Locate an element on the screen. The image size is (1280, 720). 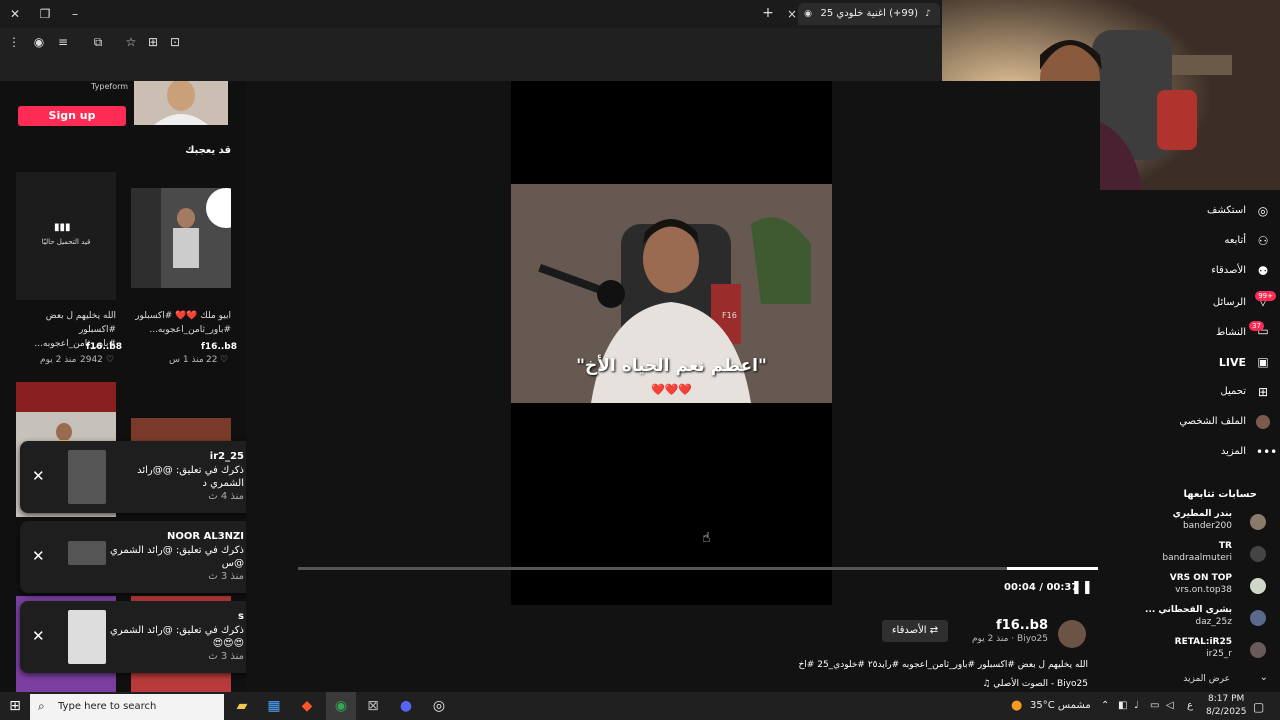
signup-button: Sign up is located at coordinates (72, 116).